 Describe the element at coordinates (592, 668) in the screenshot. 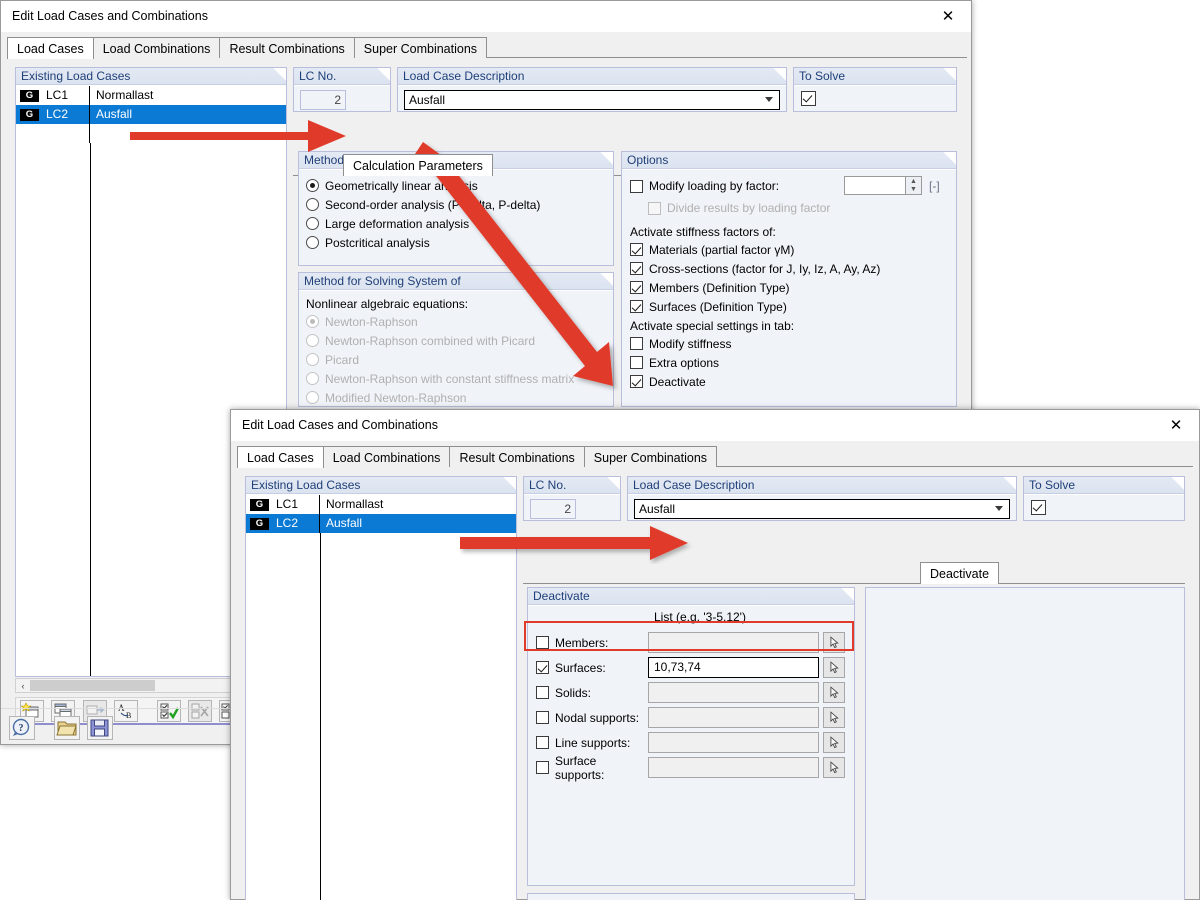

I see `surfaces-label-wrap: Surfaces:` at that location.